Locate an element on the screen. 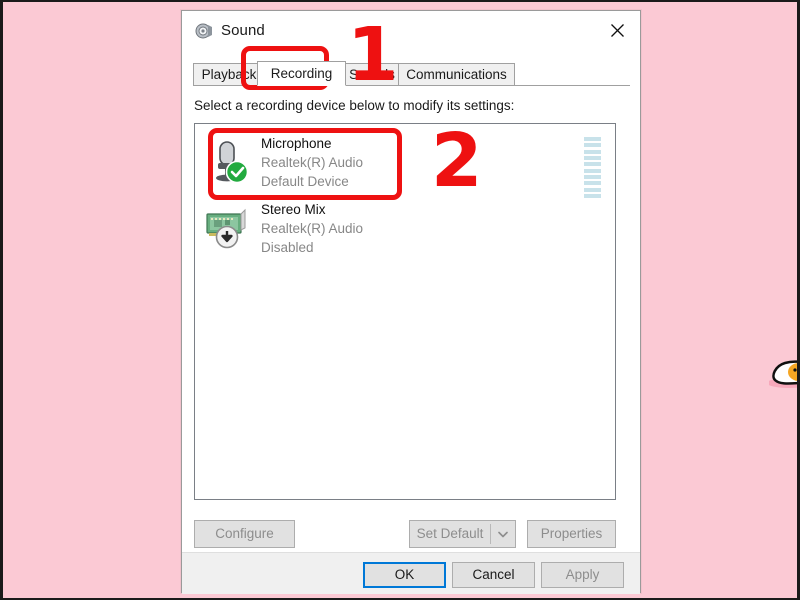 The height and width of the screenshot is (600, 800). tab-communications-label: Communications is located at coordinates (456, 74).